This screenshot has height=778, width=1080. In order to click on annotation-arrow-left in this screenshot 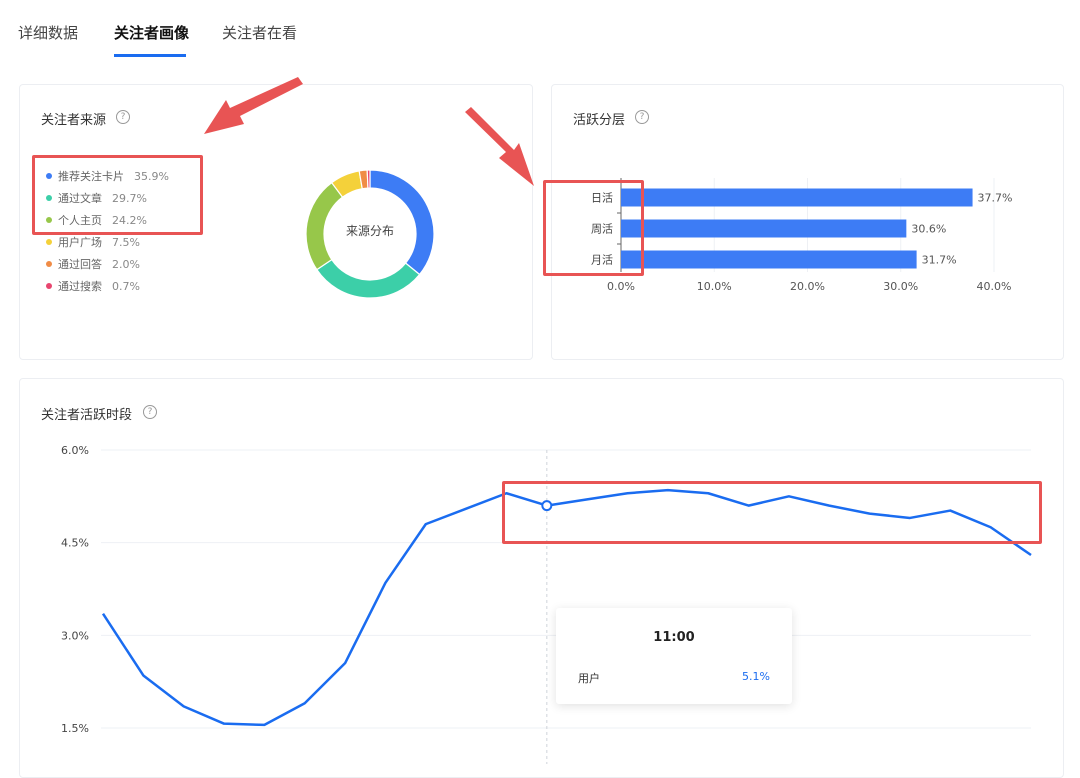, I will do `click(253, 105)`.